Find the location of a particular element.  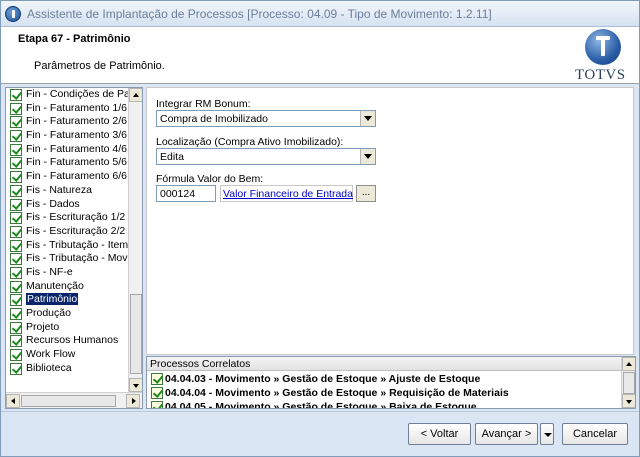

tree-item: Fis - Dados is located at coordinates (67, 205).